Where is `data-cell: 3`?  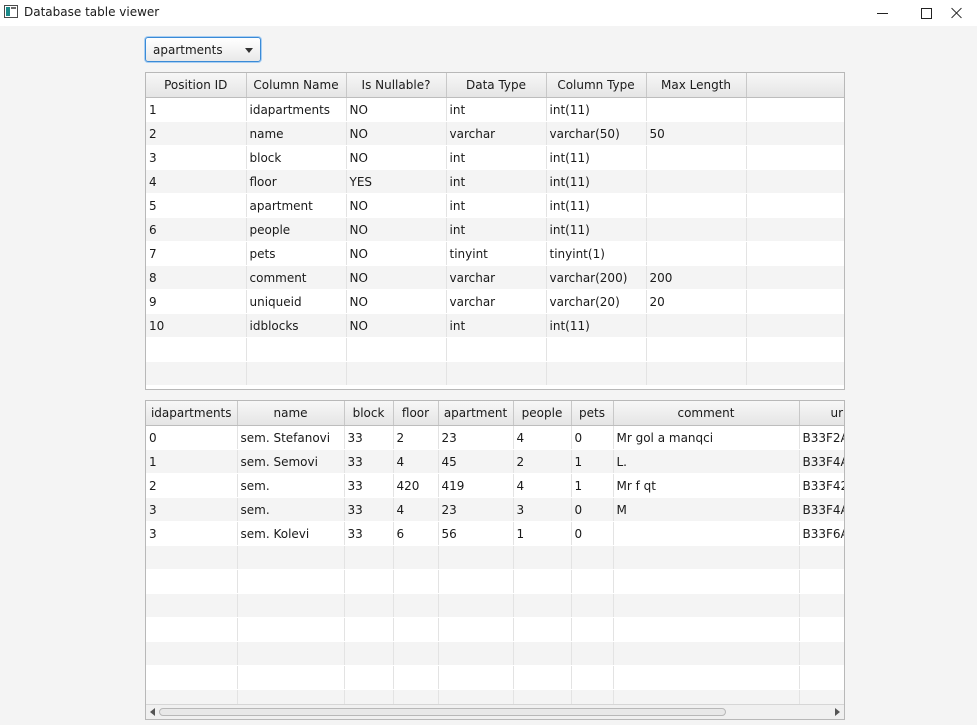 data-cell: 3 is located at coordinates (542, 509).